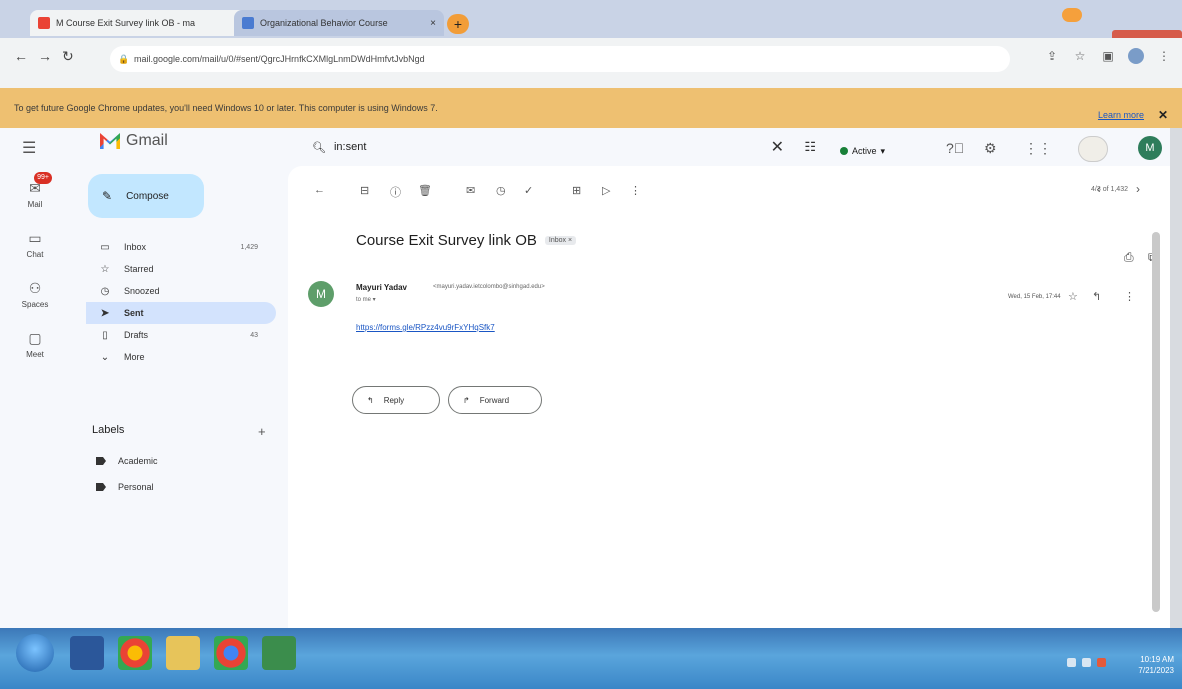 This screenshot has width=1182, height=689. I want to click on spaces-icon: ⚇, so click(35, 288).